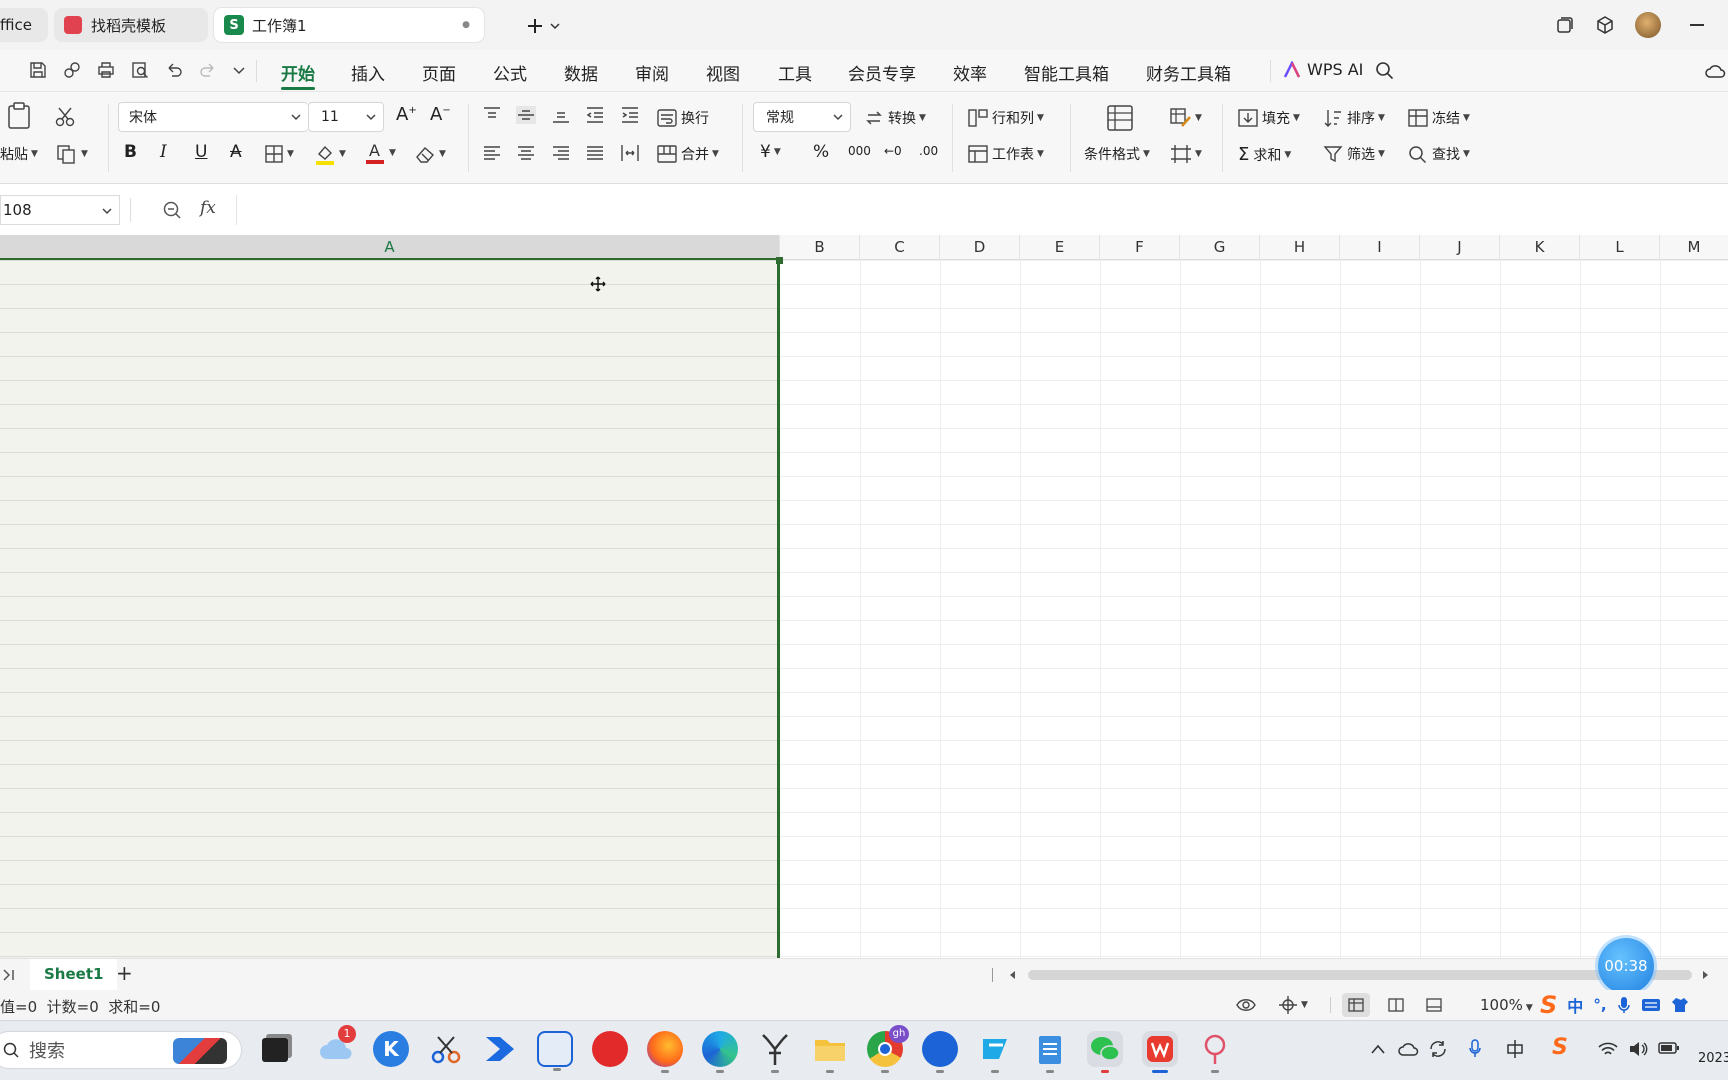  Describe the element at coordinates (1396, 1005) in the screenshot. I see `page-break-view-icon` at that location.